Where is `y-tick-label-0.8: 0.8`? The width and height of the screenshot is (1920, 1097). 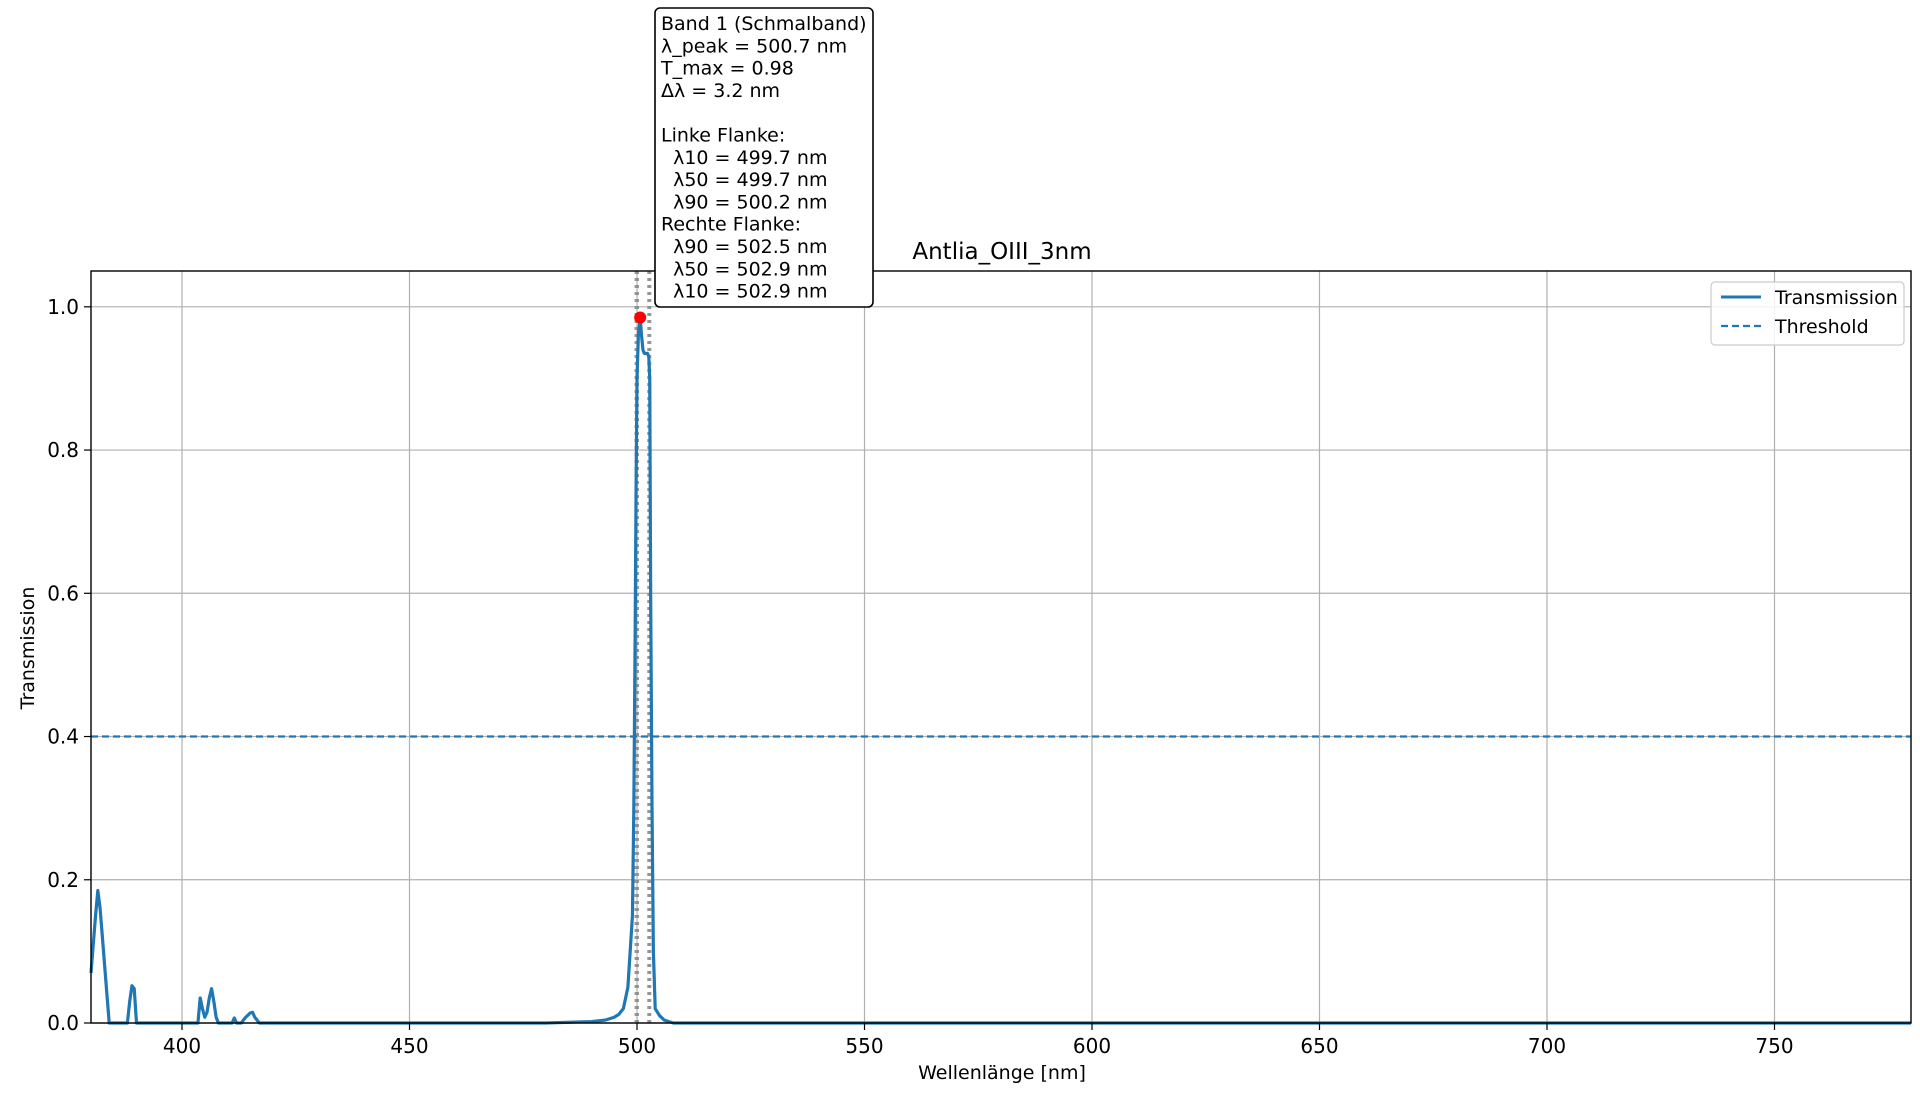
y-tick-label-0.8: 0.8 is located at coordinates (63, 450).